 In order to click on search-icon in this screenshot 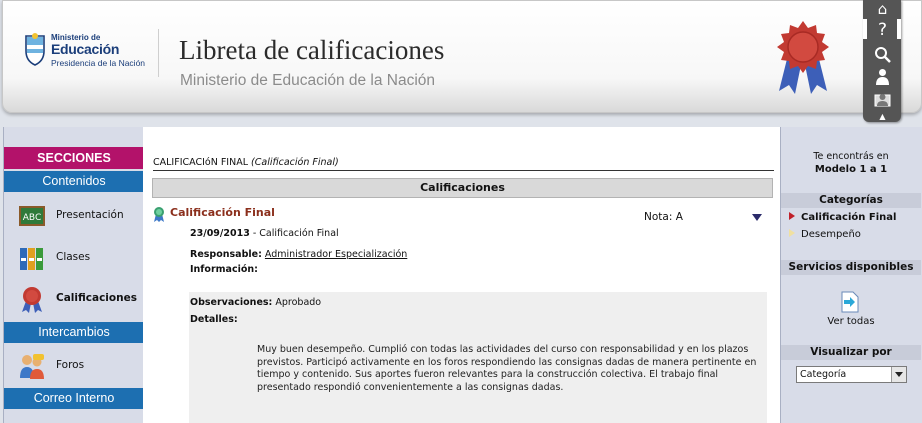, I will do `click(882, 54)`.